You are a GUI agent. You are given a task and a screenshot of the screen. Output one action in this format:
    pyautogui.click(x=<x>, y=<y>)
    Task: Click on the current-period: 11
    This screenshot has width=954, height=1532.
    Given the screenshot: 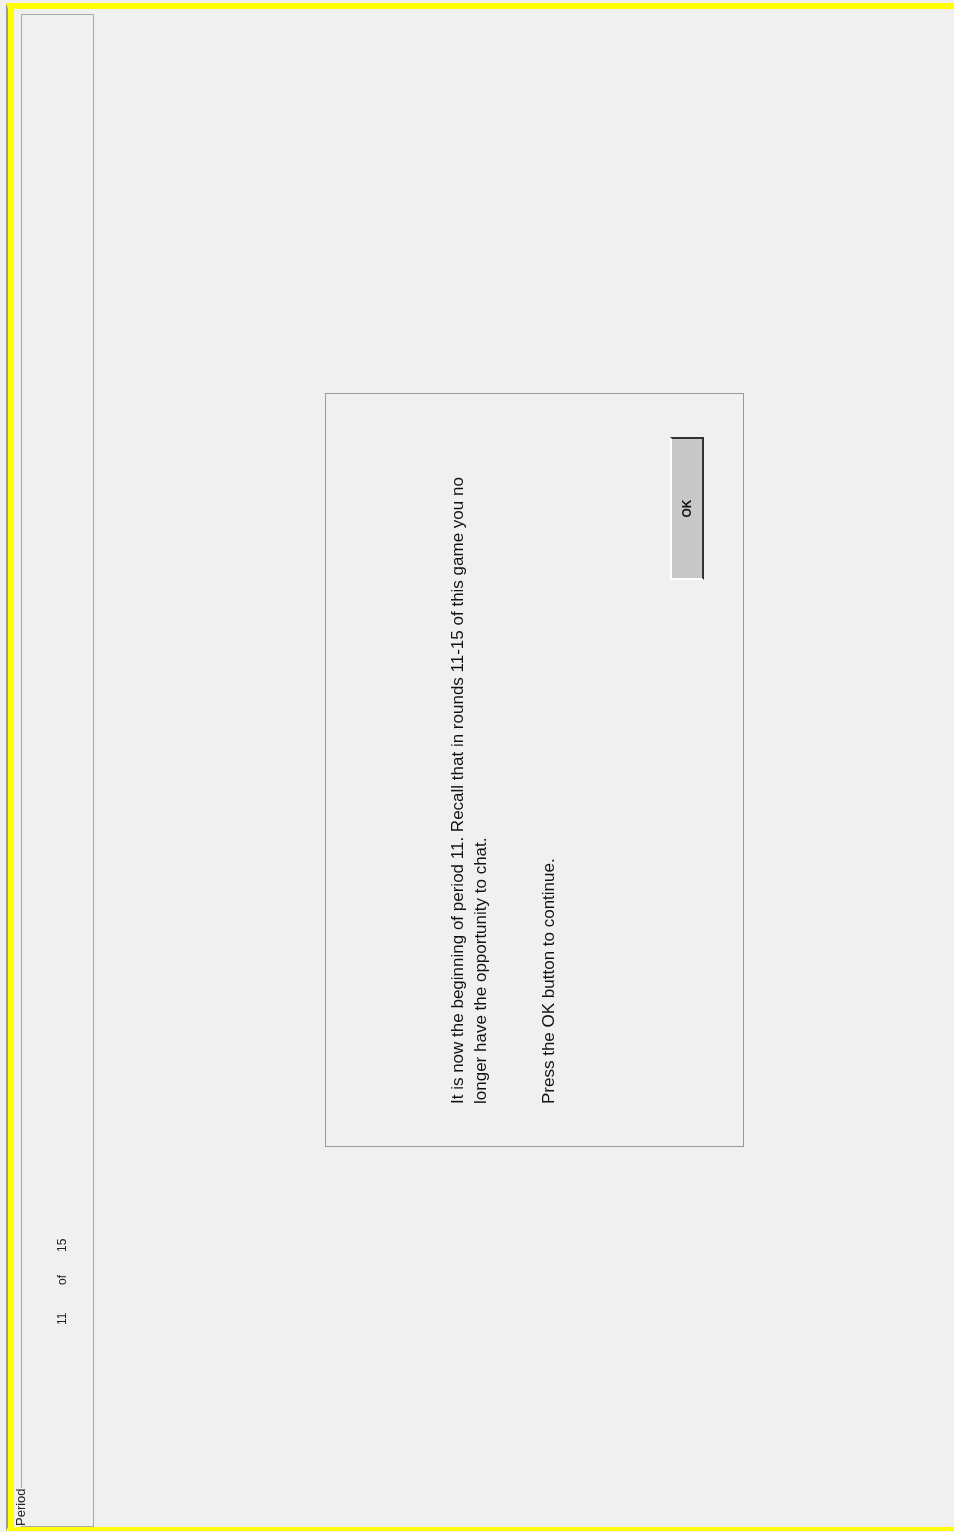 What is the action you would take?
    pyautogui.click(x=62, y=1318)
    